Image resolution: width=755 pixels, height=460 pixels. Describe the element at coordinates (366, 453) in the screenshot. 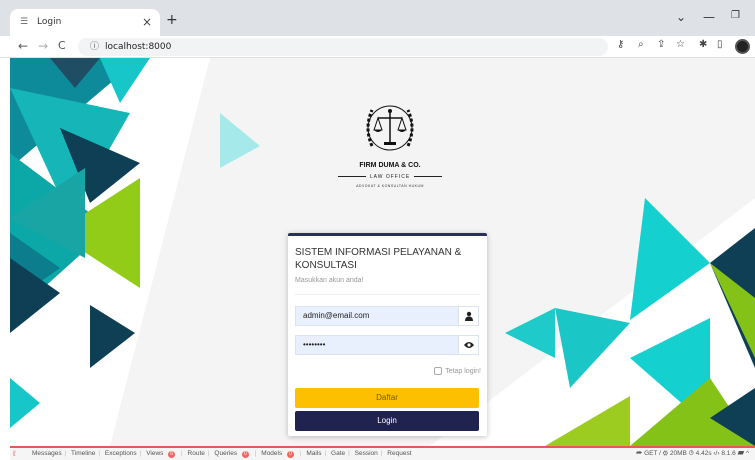

I see `debug-tab-session: Session` at that location.